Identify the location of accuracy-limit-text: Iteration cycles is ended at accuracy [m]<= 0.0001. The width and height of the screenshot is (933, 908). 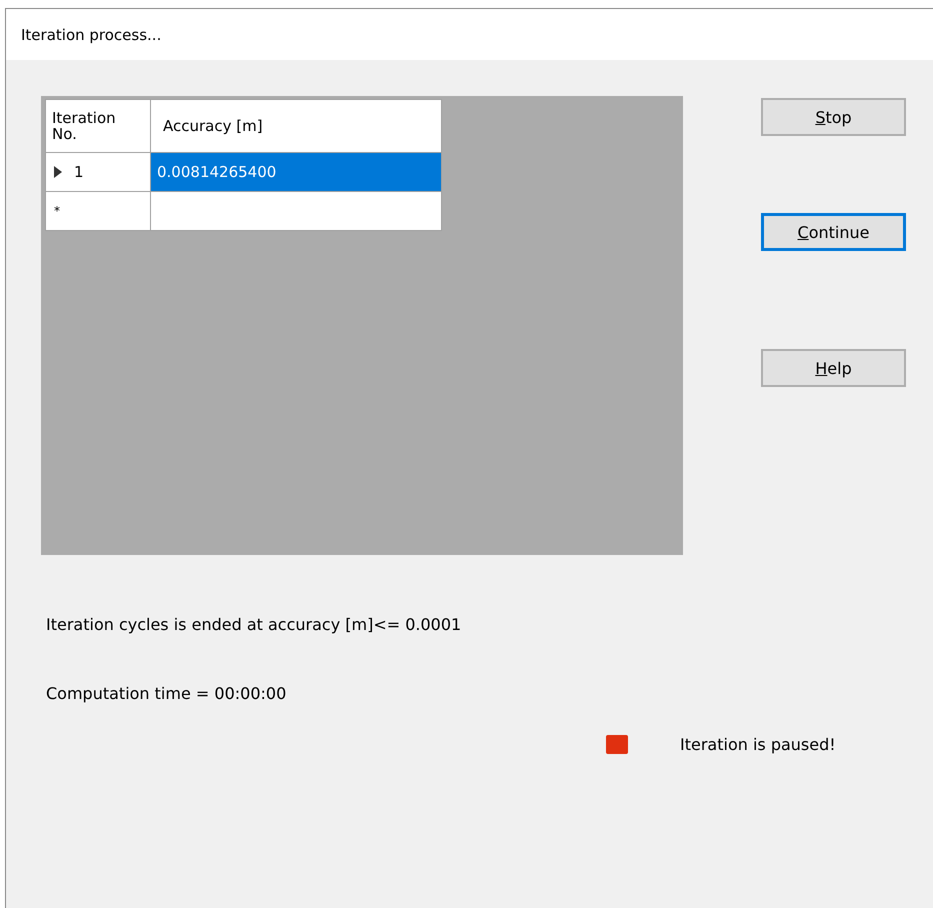
(254, 624).